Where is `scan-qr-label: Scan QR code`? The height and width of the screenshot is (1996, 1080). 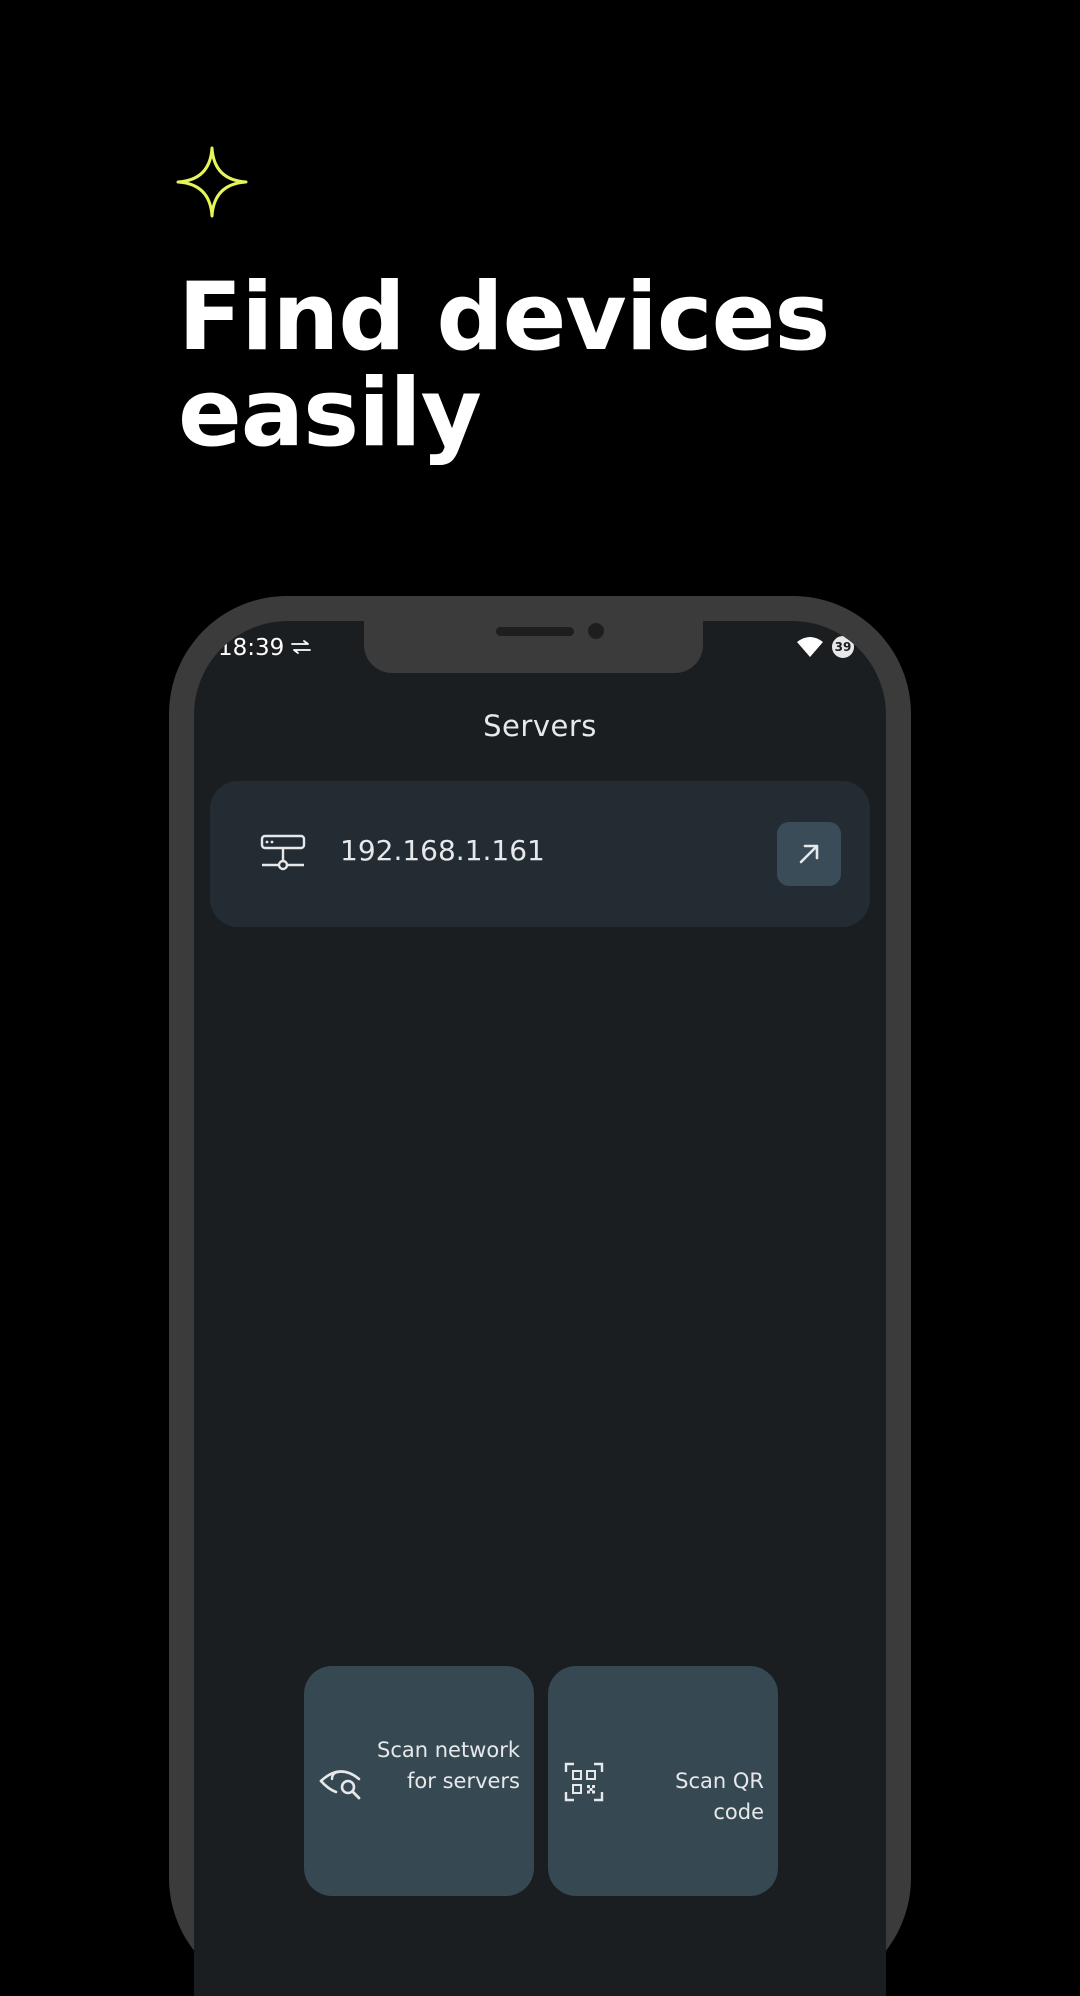
scan-qr-label: Scan QR code is located at coordinates (719, 1796).